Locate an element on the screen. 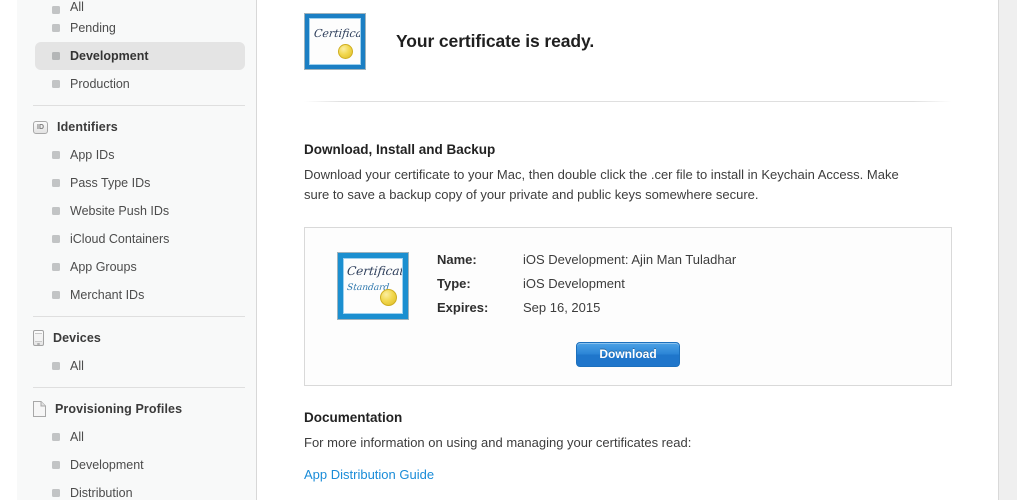 The width and height of the screenshot is (1017, 500). sidebar-item-label: Distribution is located at coordinates (101, 493).